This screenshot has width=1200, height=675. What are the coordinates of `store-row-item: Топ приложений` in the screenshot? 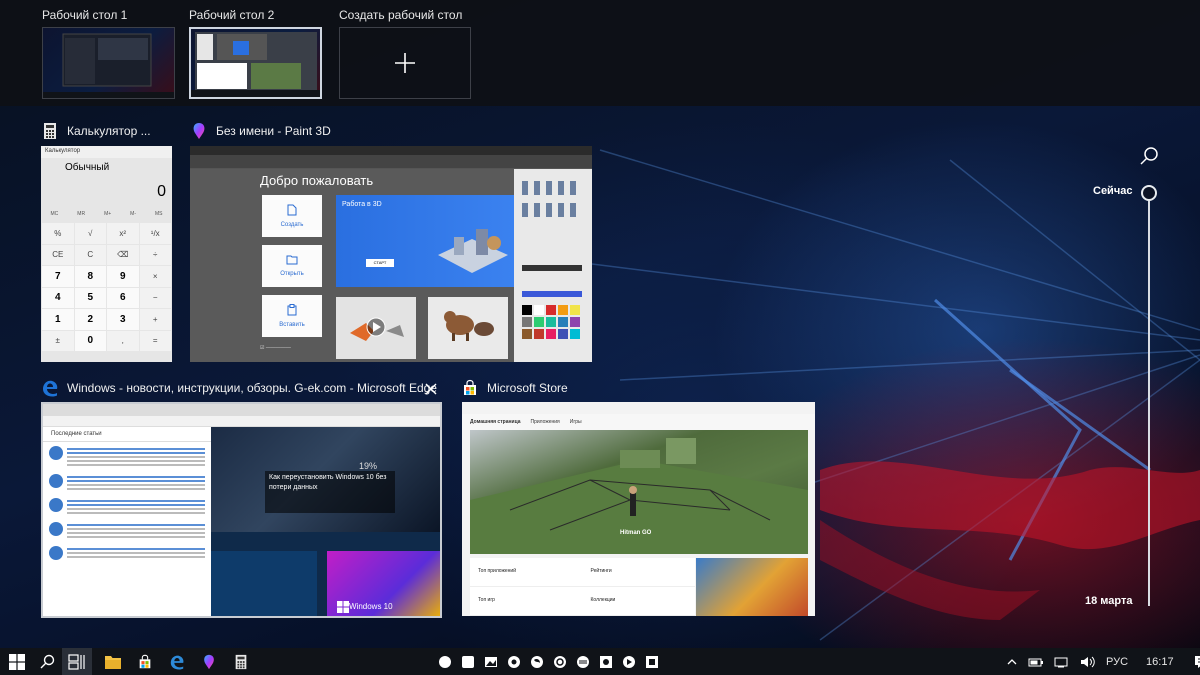 It's located at (497, 571).